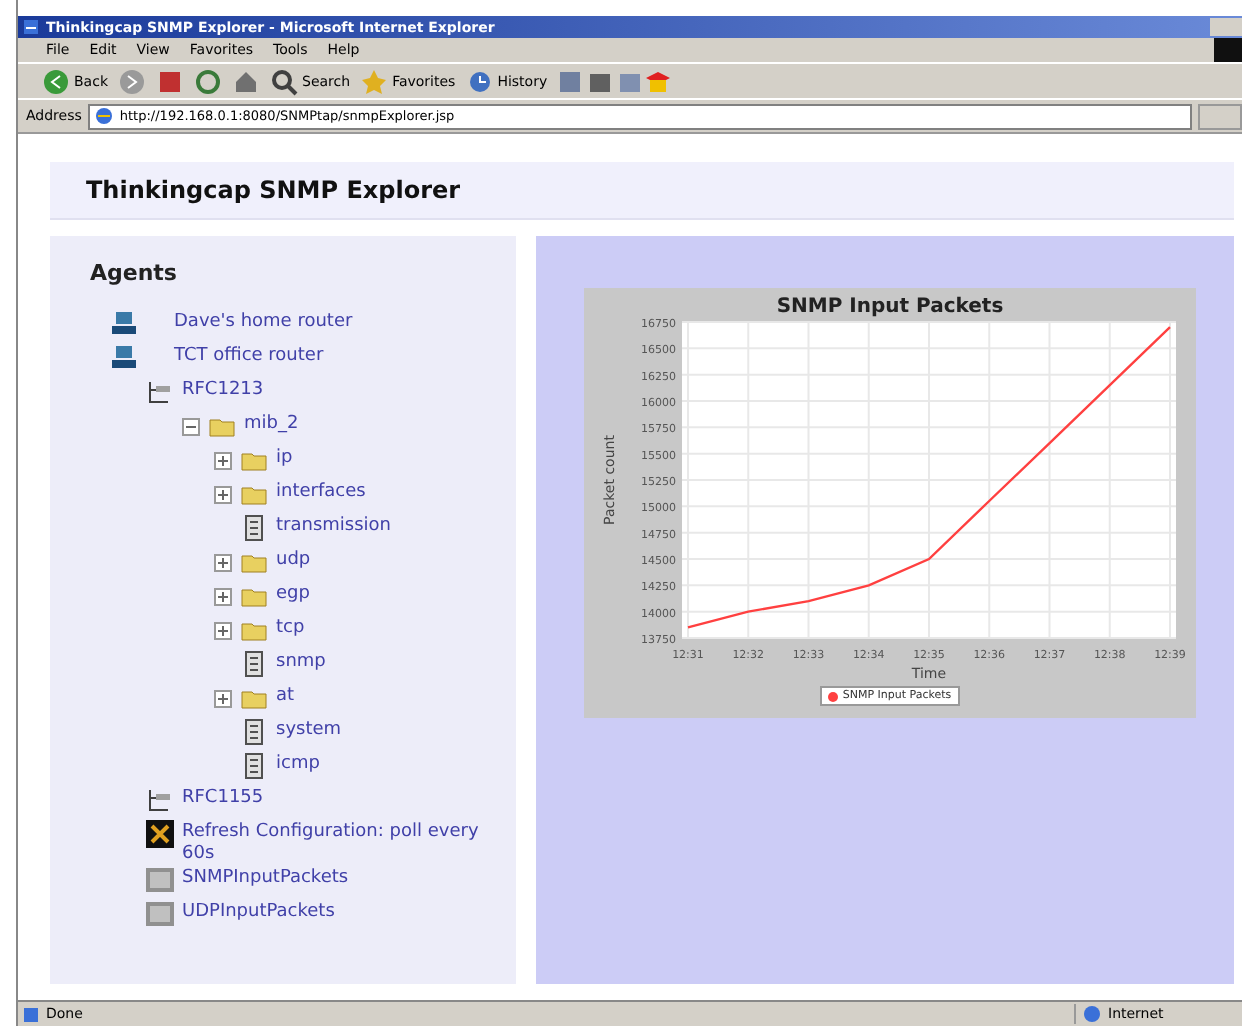 This screenshot has height=1026, width=1242. Describe the element at coordinates (298, 764) in the screenshot. I see `tree-item: icmp` at that location.